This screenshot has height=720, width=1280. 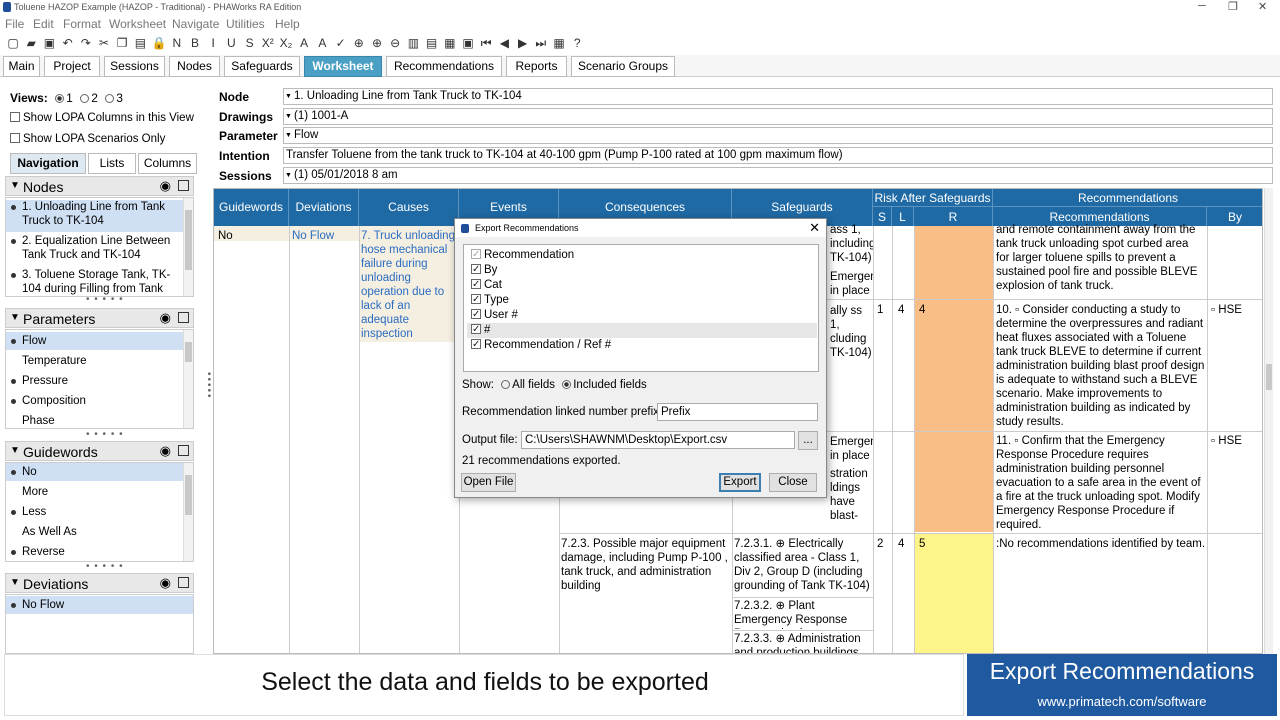 What do you see at coordinates (251, 207) in the screenshot?
I see `col-guidewords: Guidewords` at bounding box center [251, 207].